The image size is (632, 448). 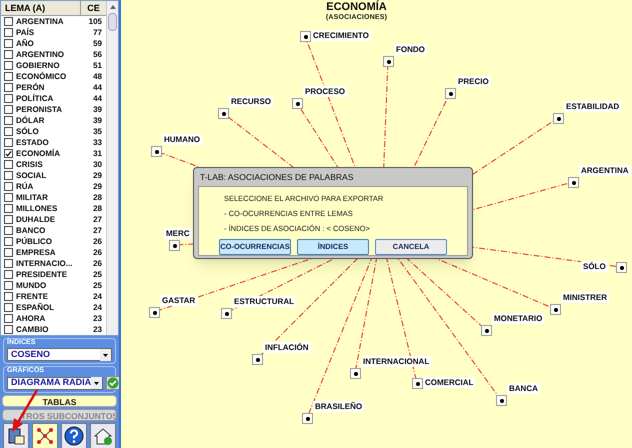 I want to click on node-label: COMERCIAL, so click(x=449, y=382).